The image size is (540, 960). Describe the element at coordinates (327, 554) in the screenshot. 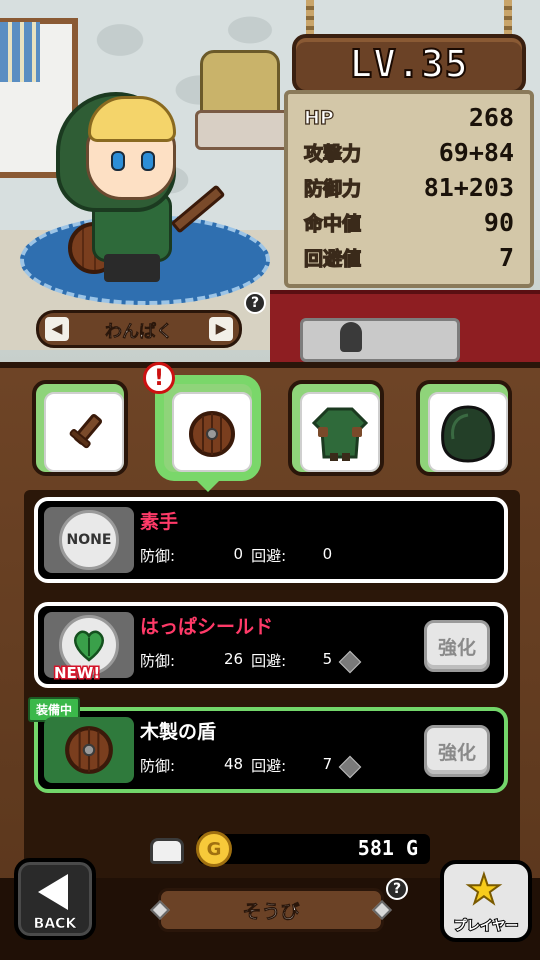

I see `evasion-value: 0` at that location.